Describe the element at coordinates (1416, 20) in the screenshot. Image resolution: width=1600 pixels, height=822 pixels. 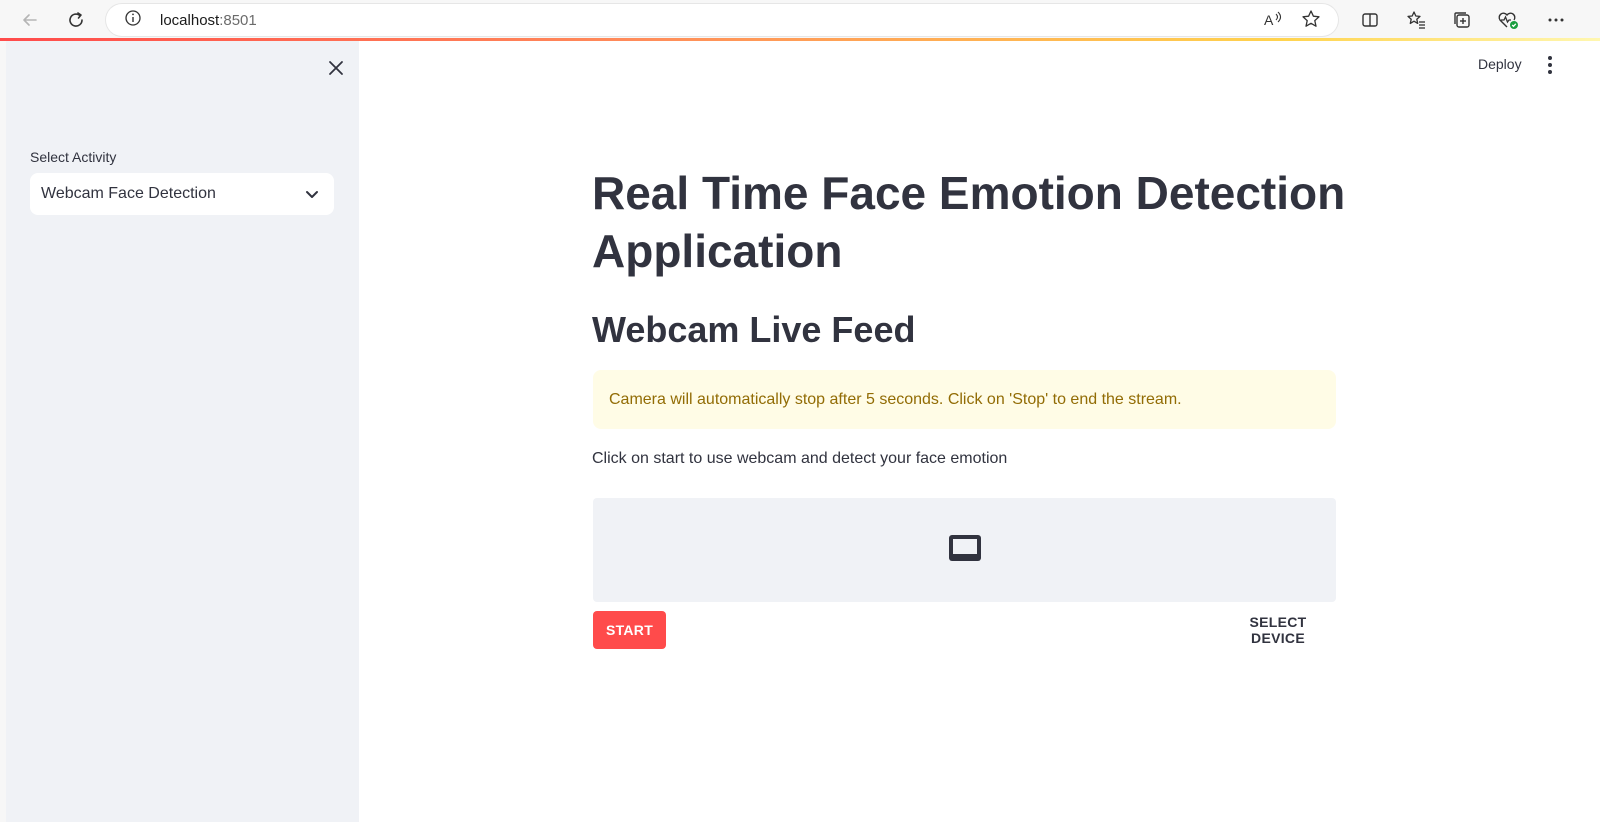
I see `favorites-list-icon` at that location.